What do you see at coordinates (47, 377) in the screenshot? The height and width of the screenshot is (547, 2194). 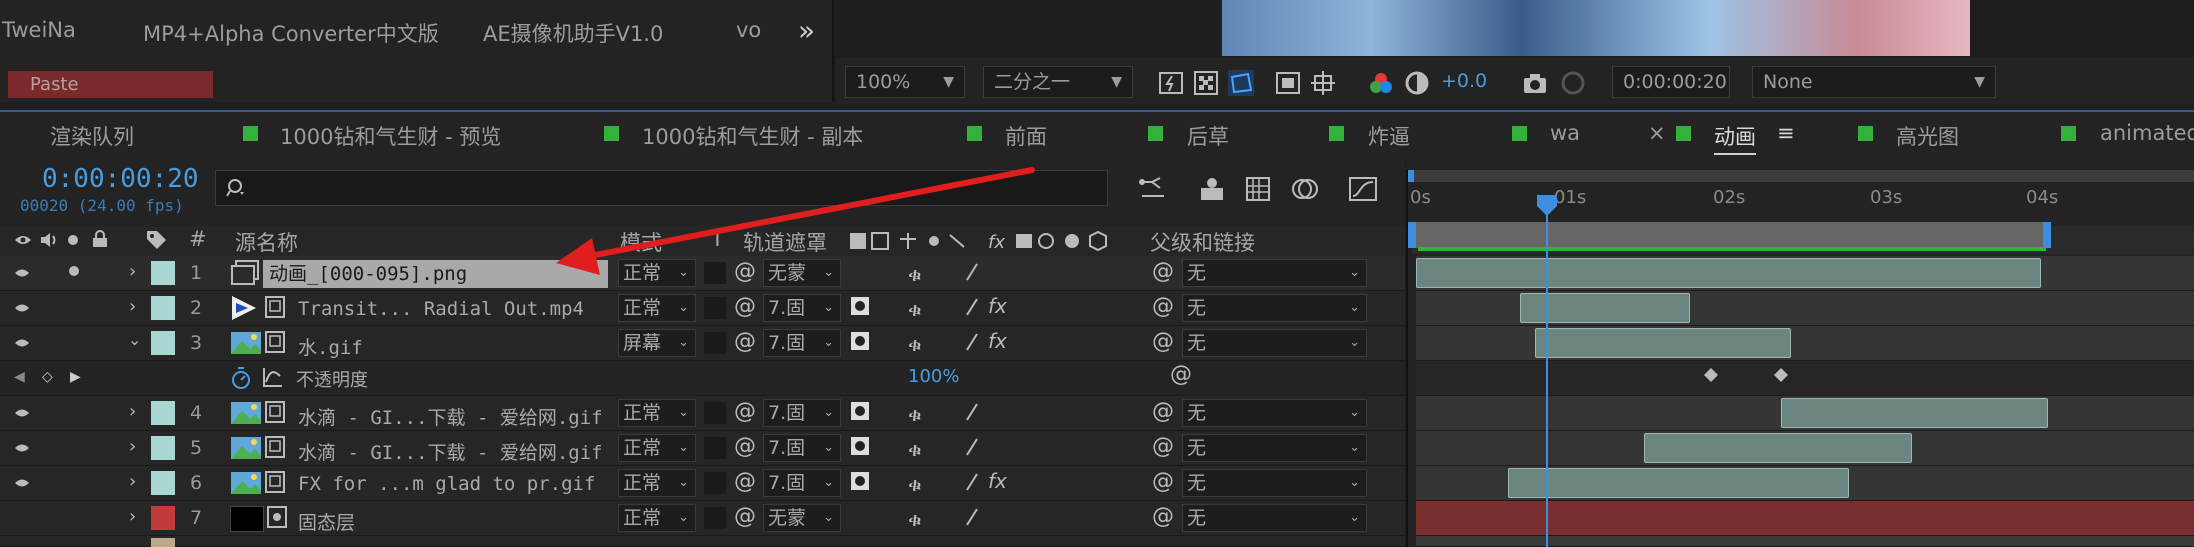 I see `add-keyframe-icon: ◇` at bounding box center [47, 377].